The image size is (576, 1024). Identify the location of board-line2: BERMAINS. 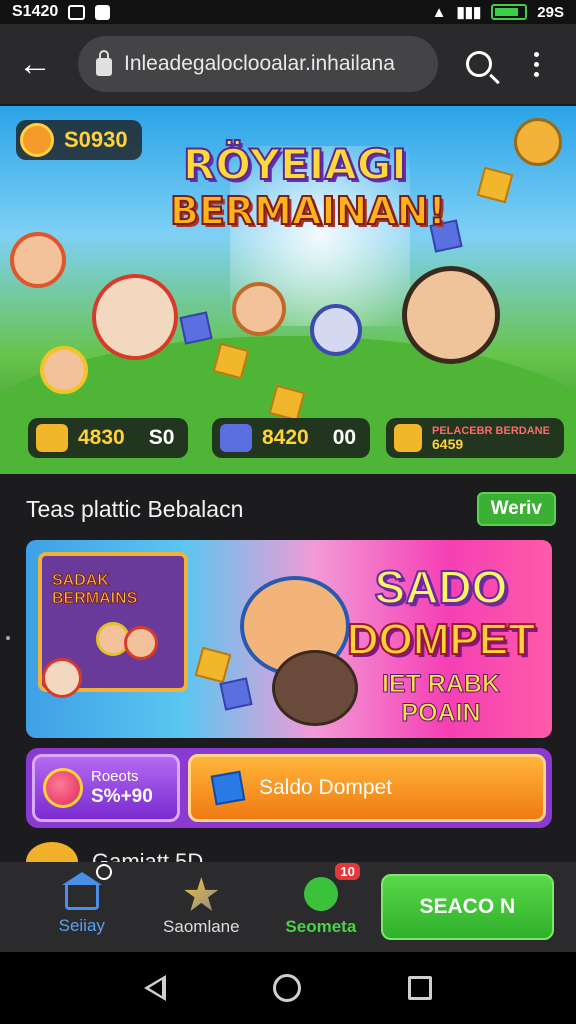
(94, 599).